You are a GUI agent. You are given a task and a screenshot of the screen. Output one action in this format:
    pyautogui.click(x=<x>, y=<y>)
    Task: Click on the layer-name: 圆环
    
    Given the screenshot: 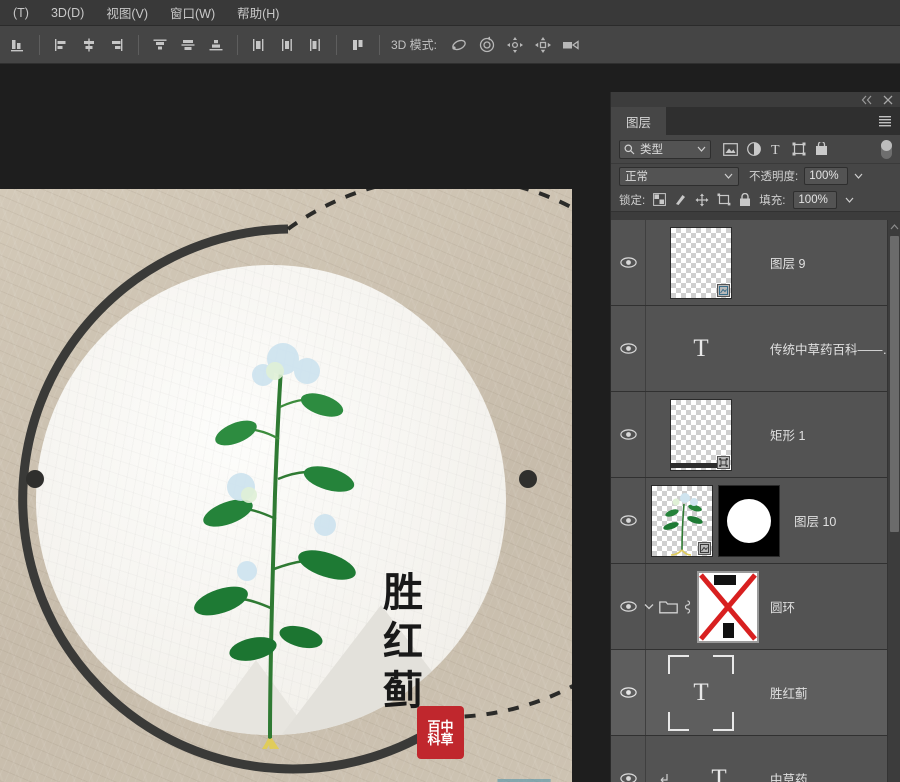 What is the action you would take?
    pyautogui.click(x=828, y=606)
    